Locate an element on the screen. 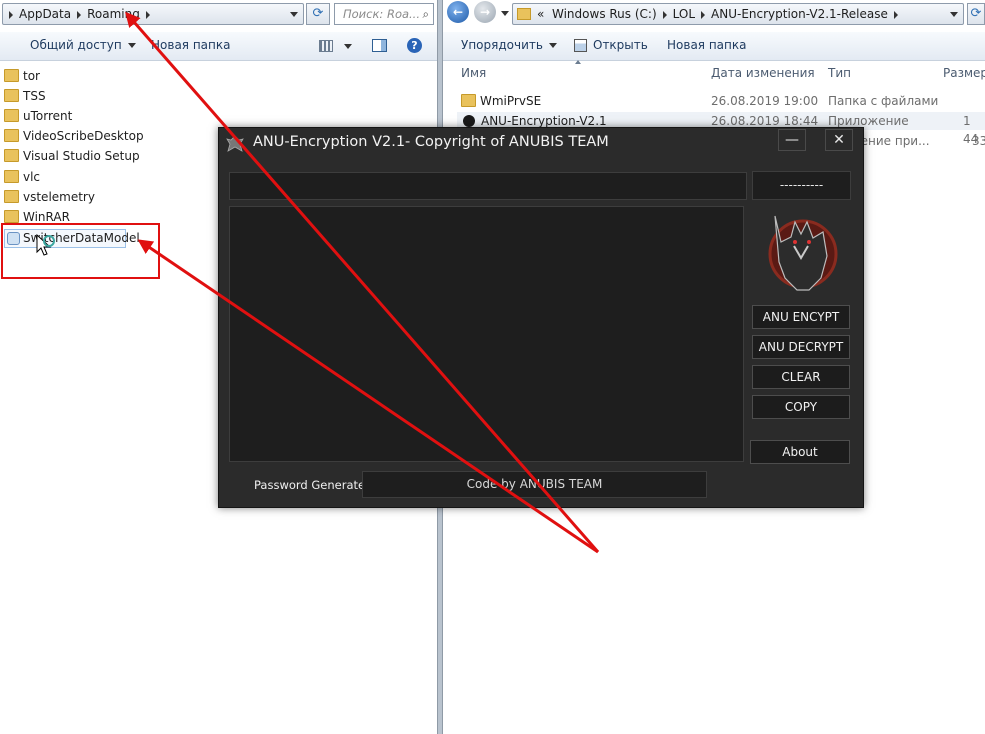 The width and height of the screenshot is (985, 734). password-label: Password Generate: is located at coordinates (311, 485).